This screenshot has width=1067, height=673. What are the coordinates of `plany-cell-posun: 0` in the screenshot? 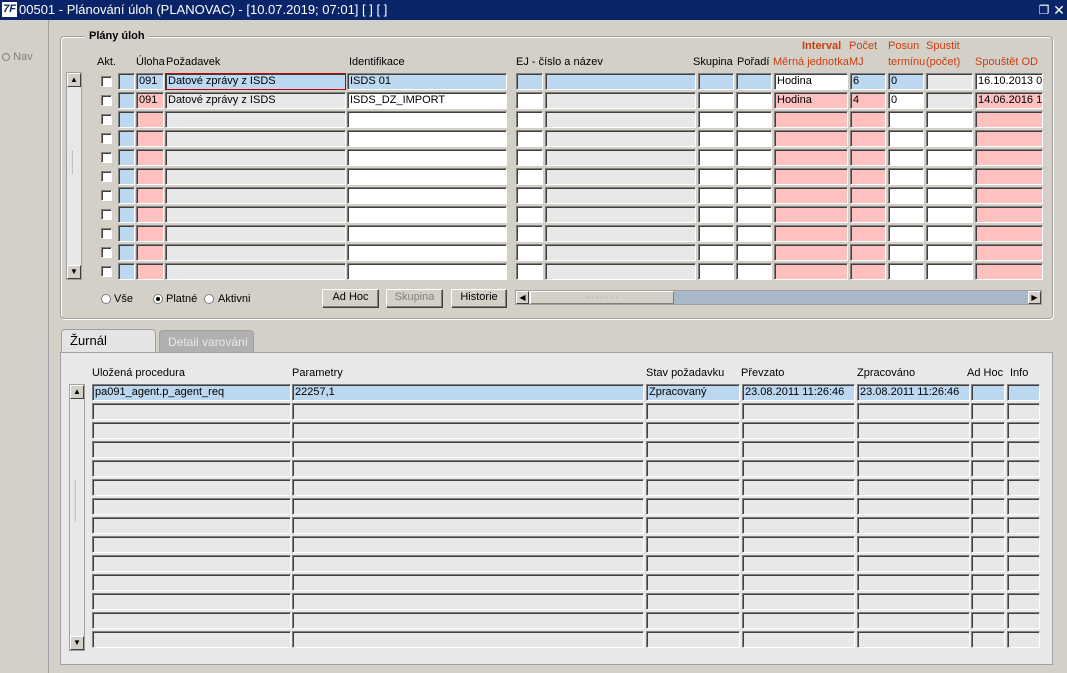 It's located at (906, 81).